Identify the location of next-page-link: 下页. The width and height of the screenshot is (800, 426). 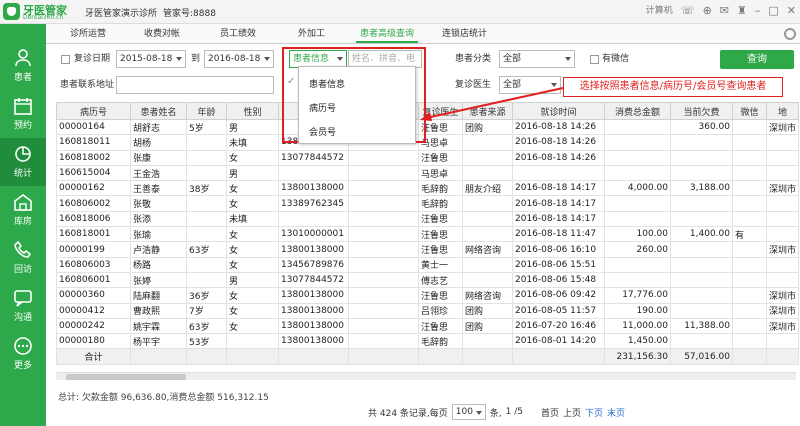
(594, 412).